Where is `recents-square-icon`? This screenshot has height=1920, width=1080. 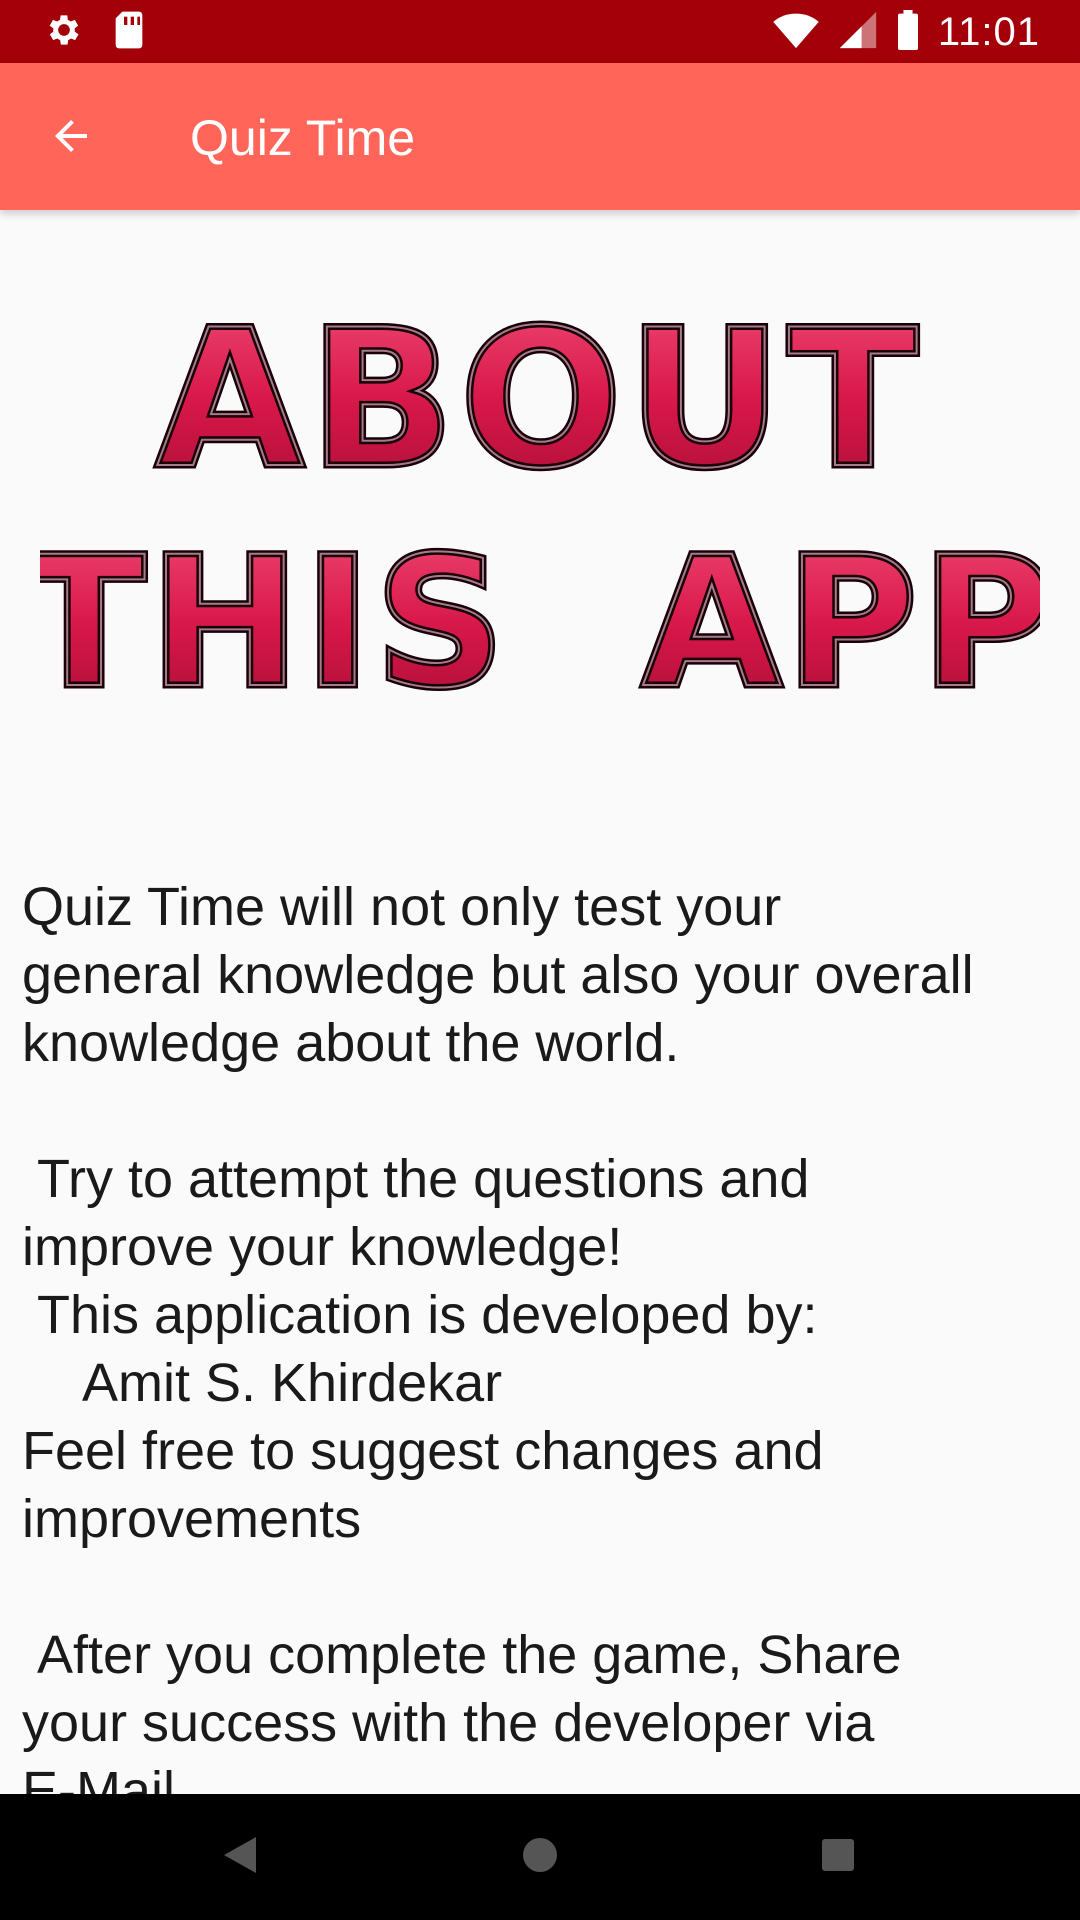
recents-square-icon is located at coordinates (838, 1857).